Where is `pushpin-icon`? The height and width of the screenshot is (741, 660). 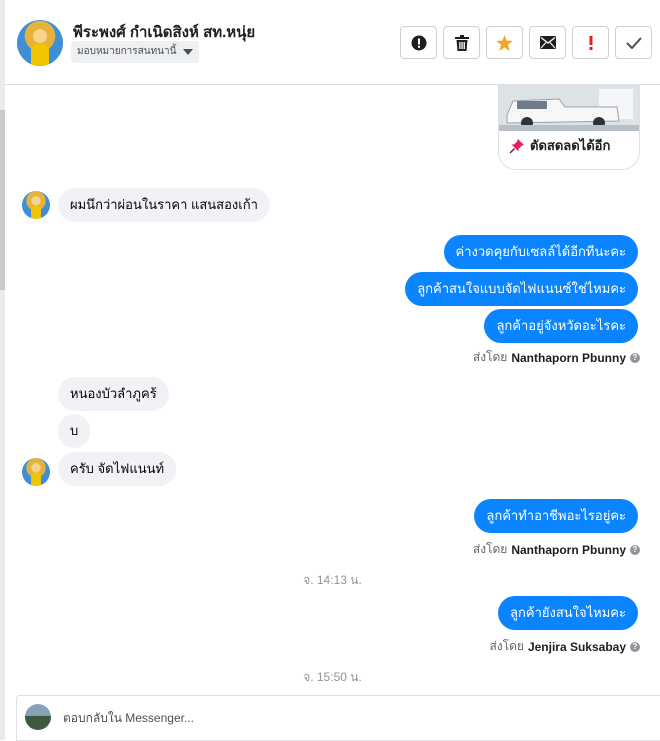
pushpin-icon is located at coordinates (516, 146).